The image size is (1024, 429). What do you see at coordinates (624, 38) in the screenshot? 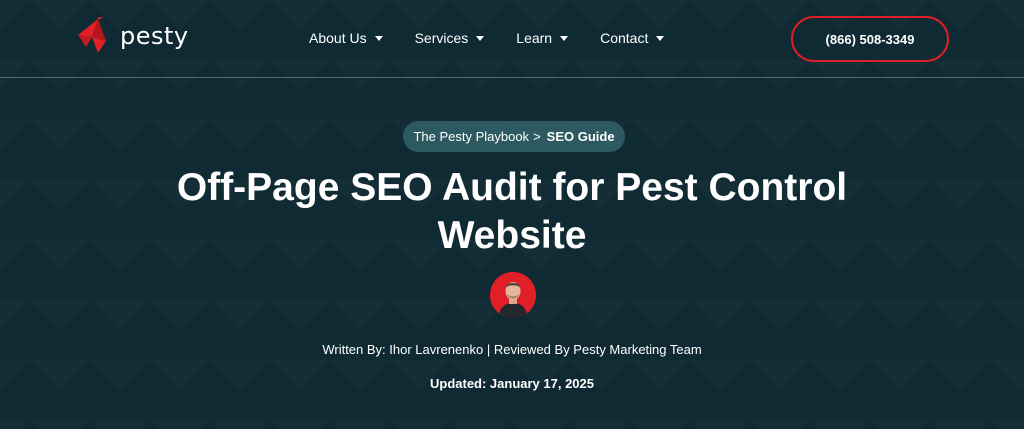
I see `nav-item-label: Contact` at bounding box center [624, 38].